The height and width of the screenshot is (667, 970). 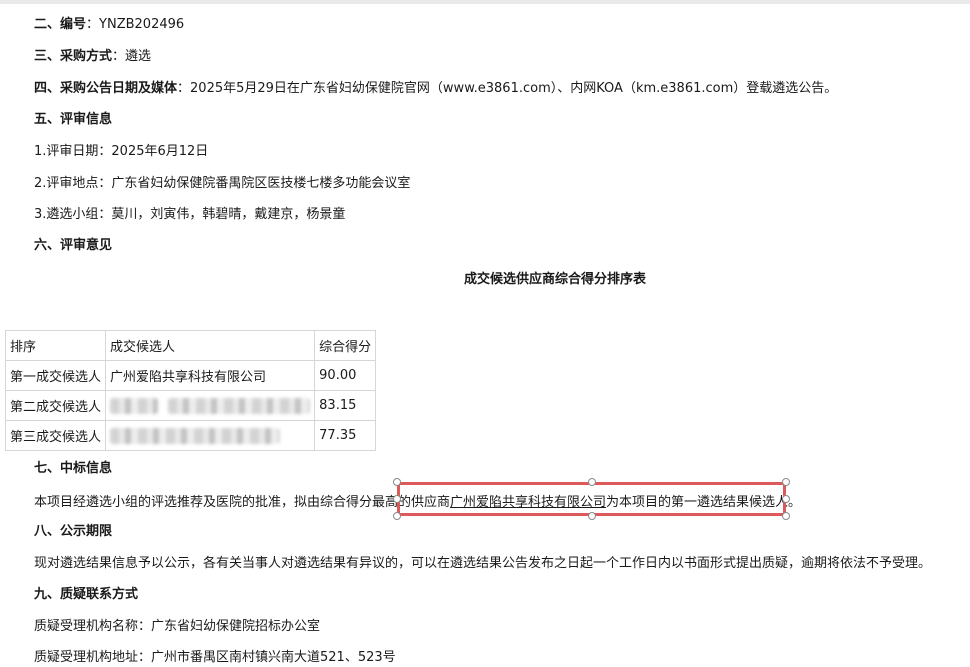 I want to click on section-heading: 四、采购公告日期及媒体, so click(x=106, y=88).